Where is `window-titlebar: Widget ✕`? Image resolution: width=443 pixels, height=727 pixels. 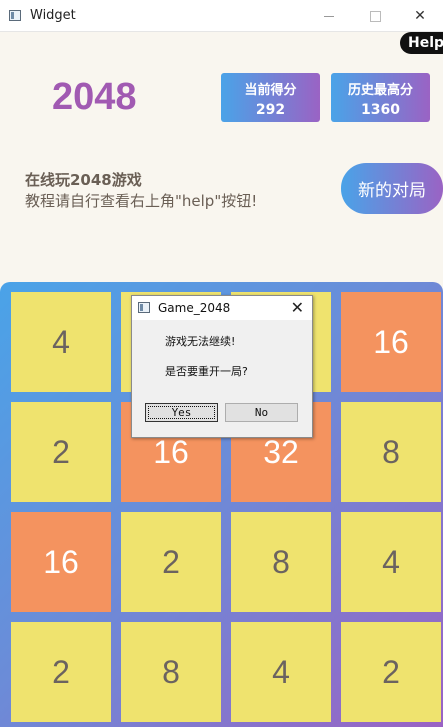
window-titlebar: Widget ✕ is located at coordinates (221, 16).